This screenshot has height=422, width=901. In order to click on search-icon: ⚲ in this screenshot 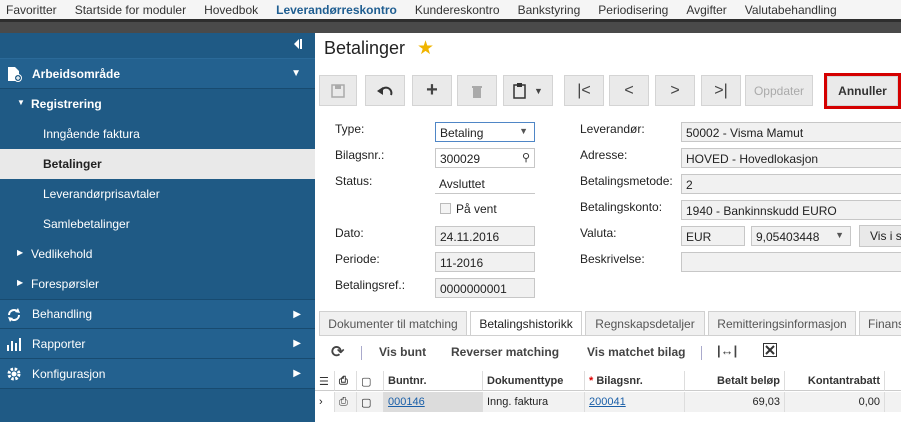, I will do `click(526, 157)`.